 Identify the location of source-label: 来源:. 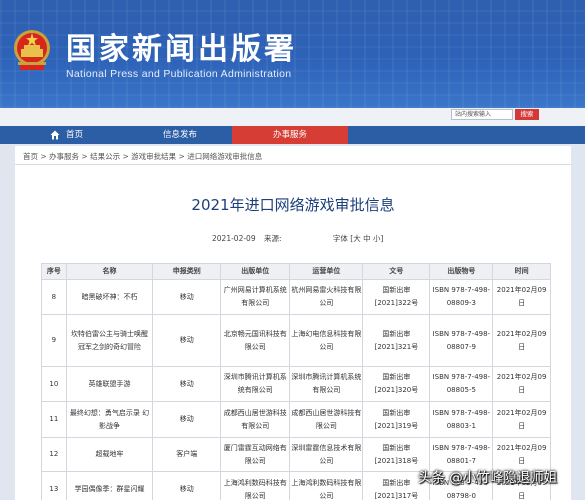
(272, 238).